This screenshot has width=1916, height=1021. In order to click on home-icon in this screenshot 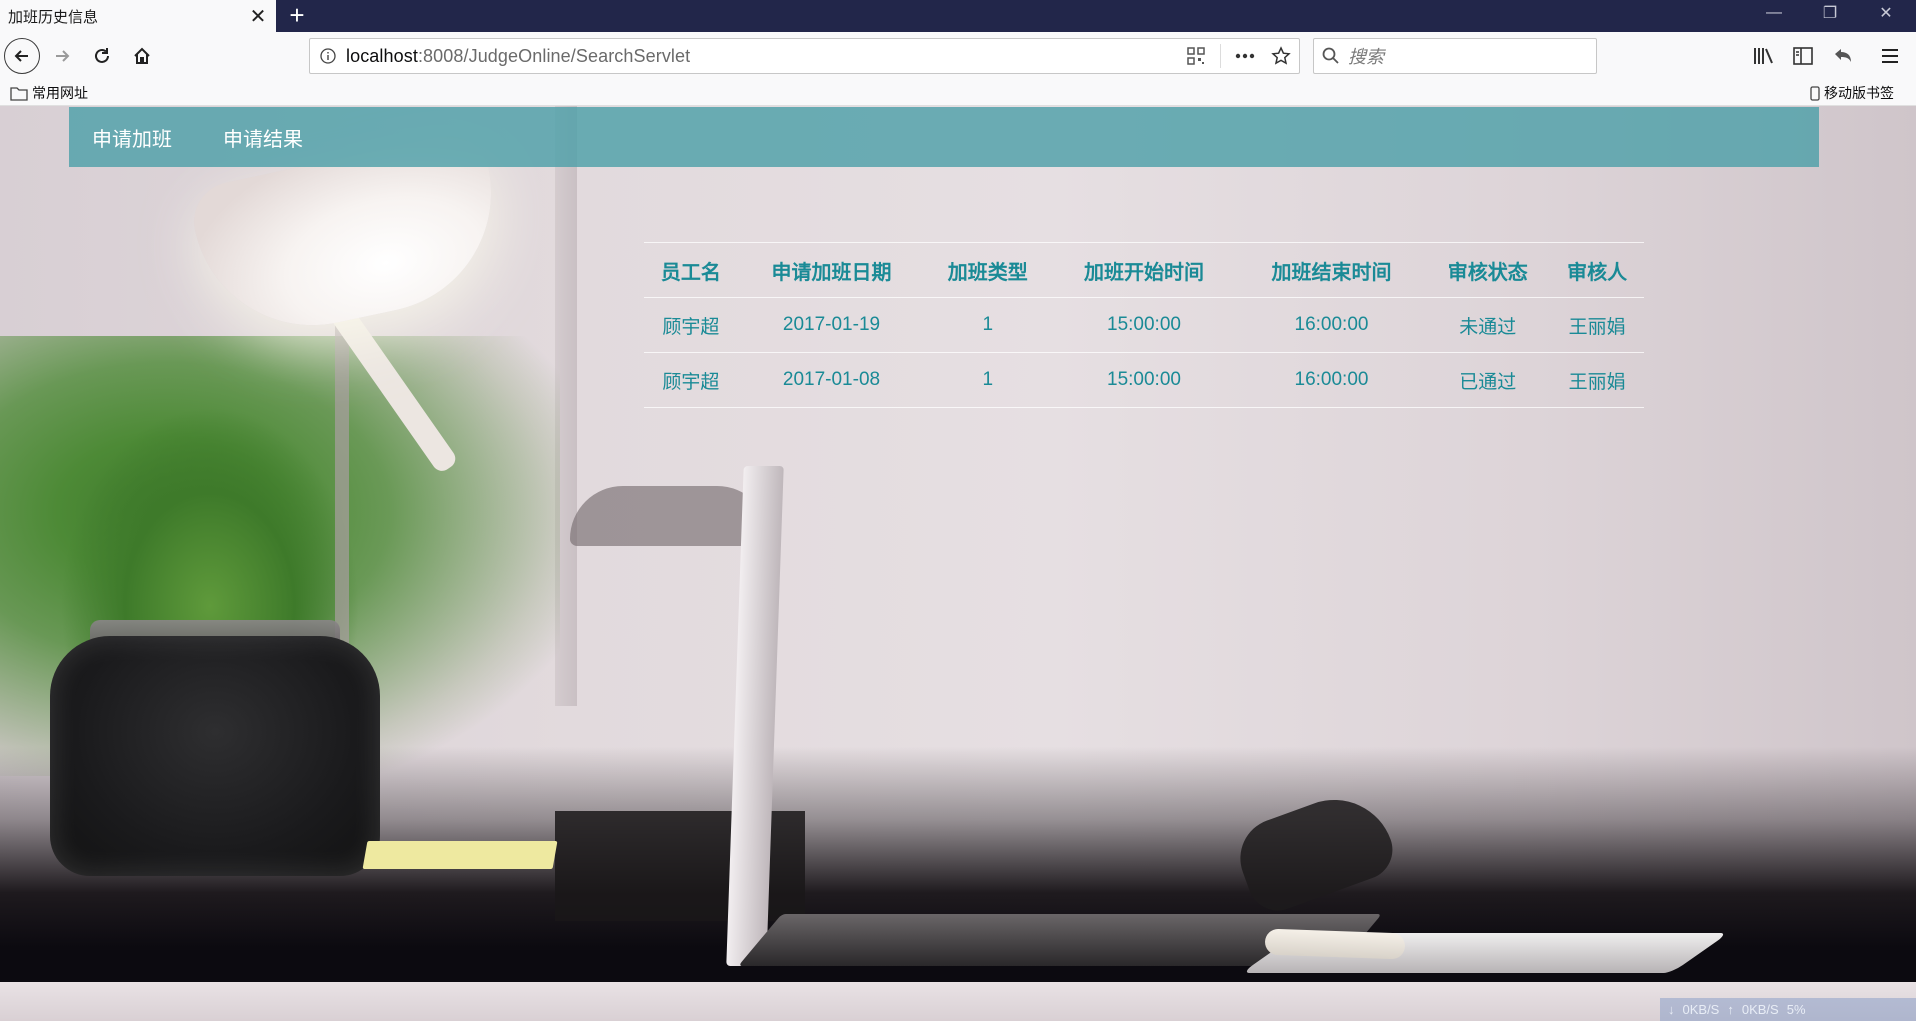, I will do `click(142, 55)`.